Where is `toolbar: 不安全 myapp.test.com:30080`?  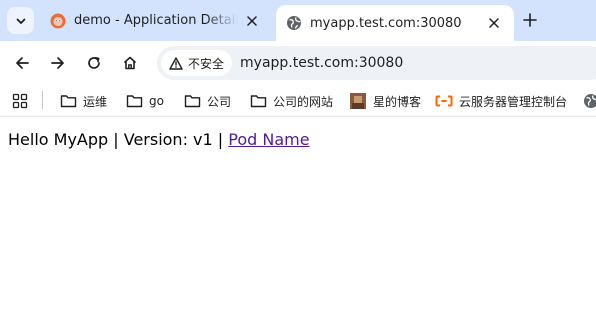
toolbar: 不安全 myapp.test.com:30080 is located at coordinates (298, 63).